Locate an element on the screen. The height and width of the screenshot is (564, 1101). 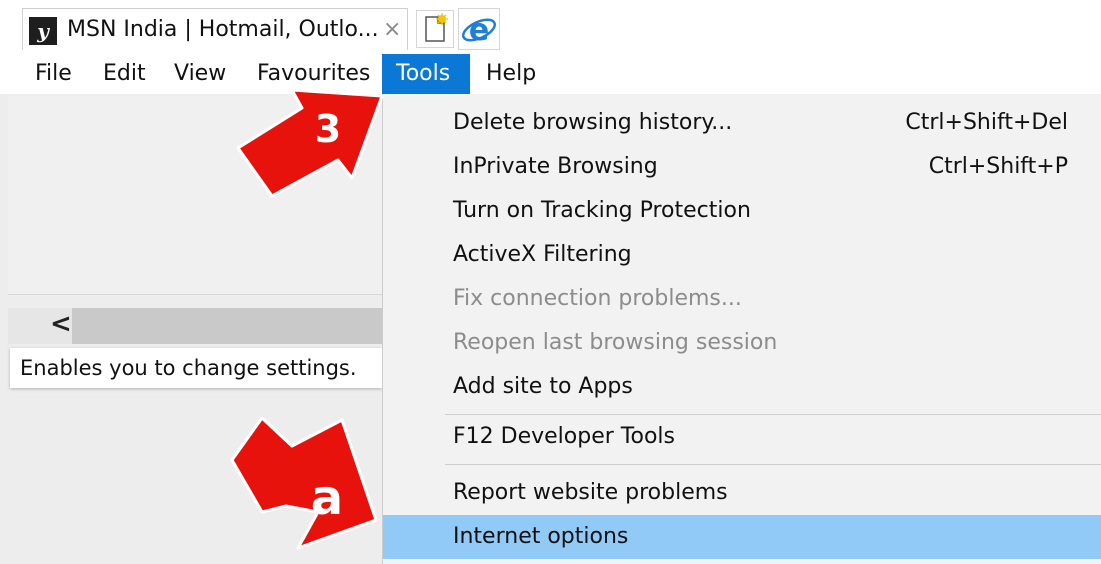
internet-explorer-button: e is located at coordinates (479, 29).